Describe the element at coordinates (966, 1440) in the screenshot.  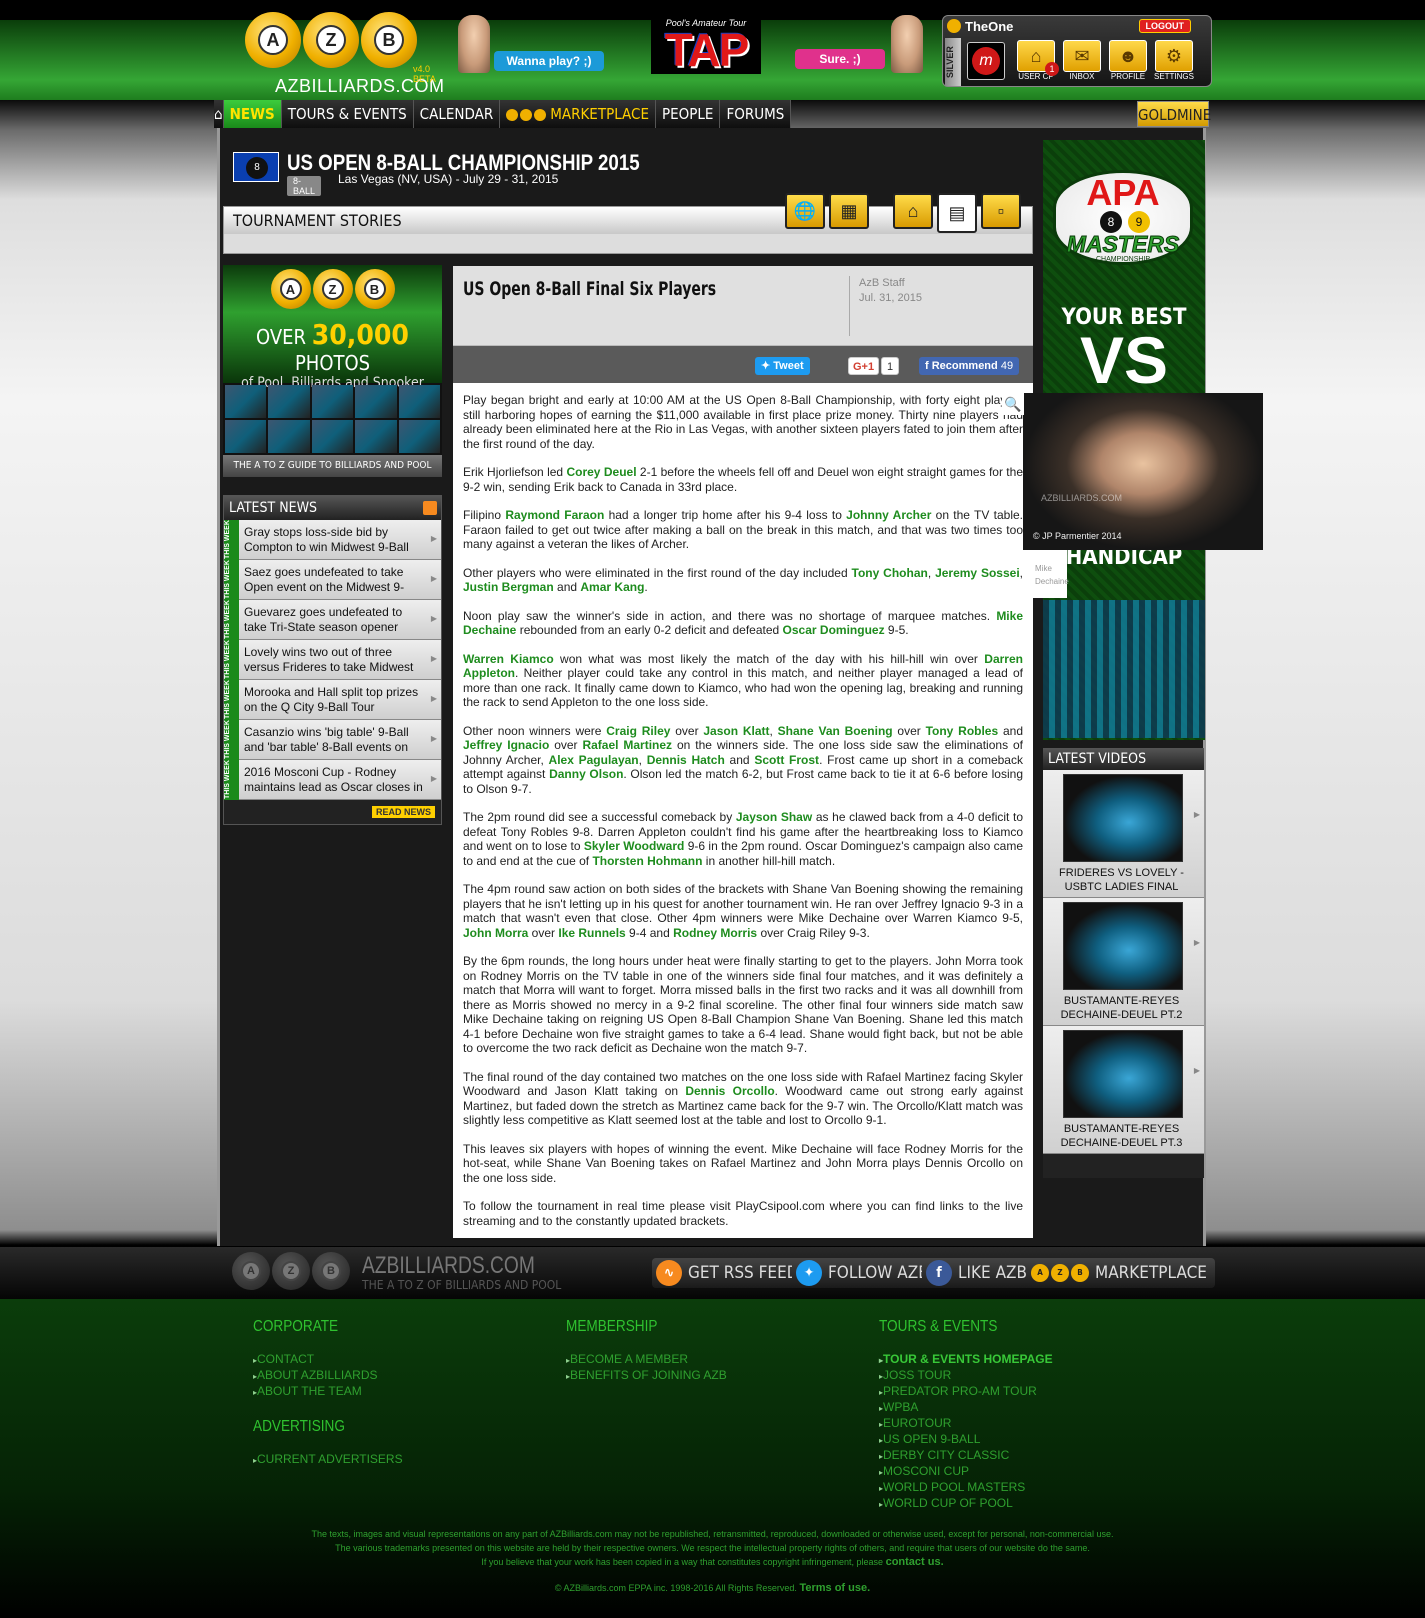
I see `footer-link: US OPEN 9-BALL` at that location.